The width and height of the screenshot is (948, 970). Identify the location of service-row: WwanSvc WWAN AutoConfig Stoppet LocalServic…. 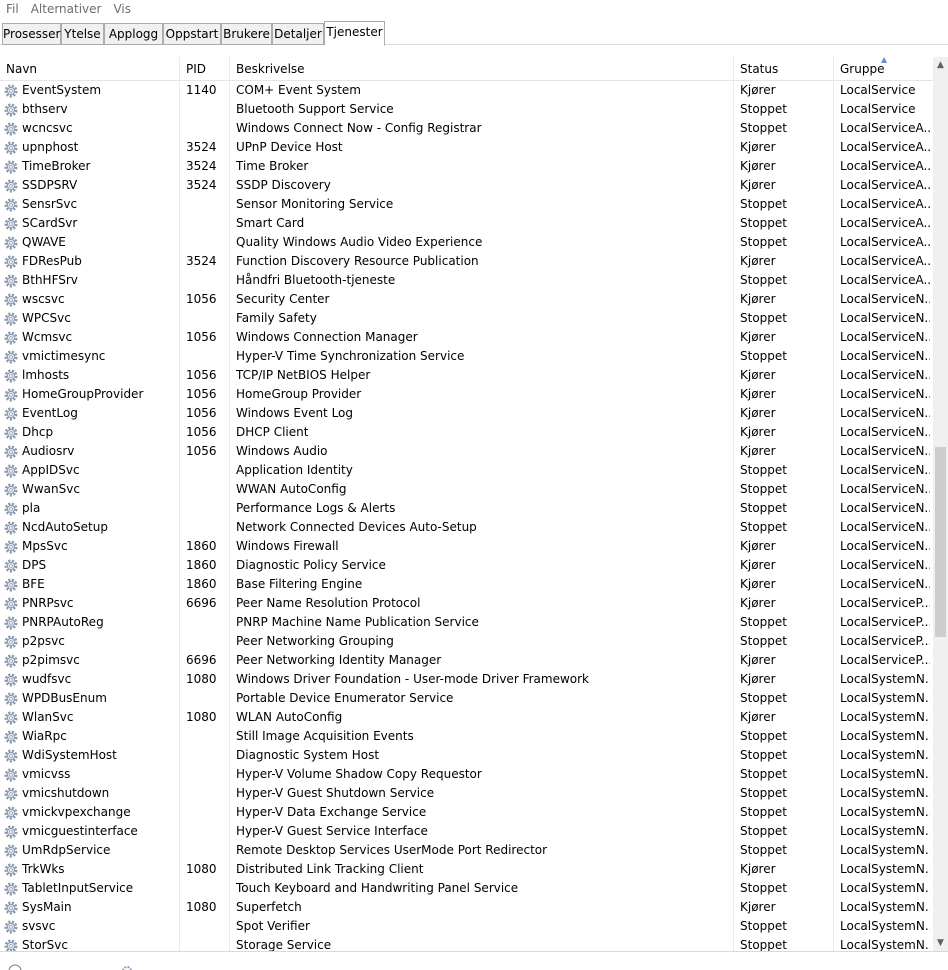
(466, 489).